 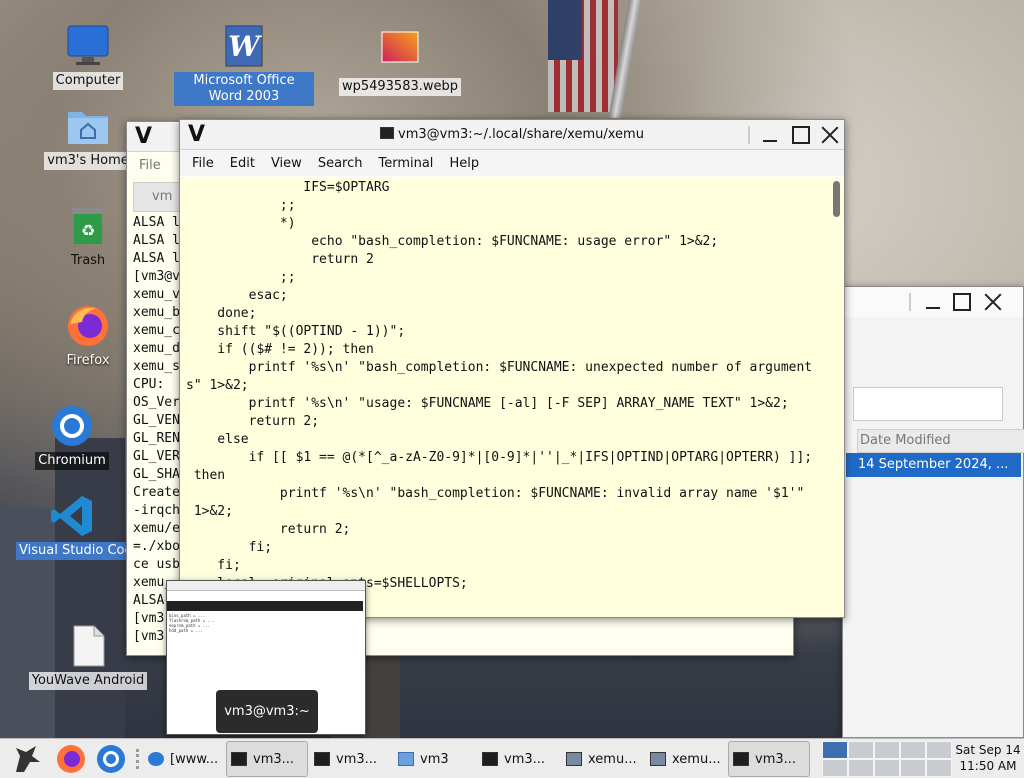 I want to click on desktop-icon-label: YouWave Android, so click(x=88, y=681).